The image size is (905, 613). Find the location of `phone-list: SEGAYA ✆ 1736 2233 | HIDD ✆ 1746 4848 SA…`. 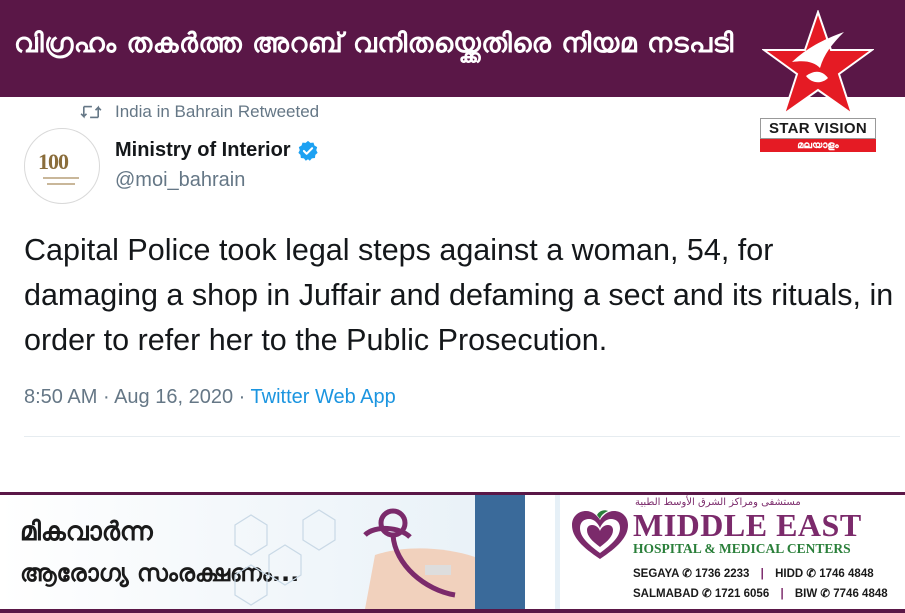

phone-list: SEGAYA ✆ 1736 2233 | HIDD ✆ 1746 4848 SA… is located at coordinates (760, 584).